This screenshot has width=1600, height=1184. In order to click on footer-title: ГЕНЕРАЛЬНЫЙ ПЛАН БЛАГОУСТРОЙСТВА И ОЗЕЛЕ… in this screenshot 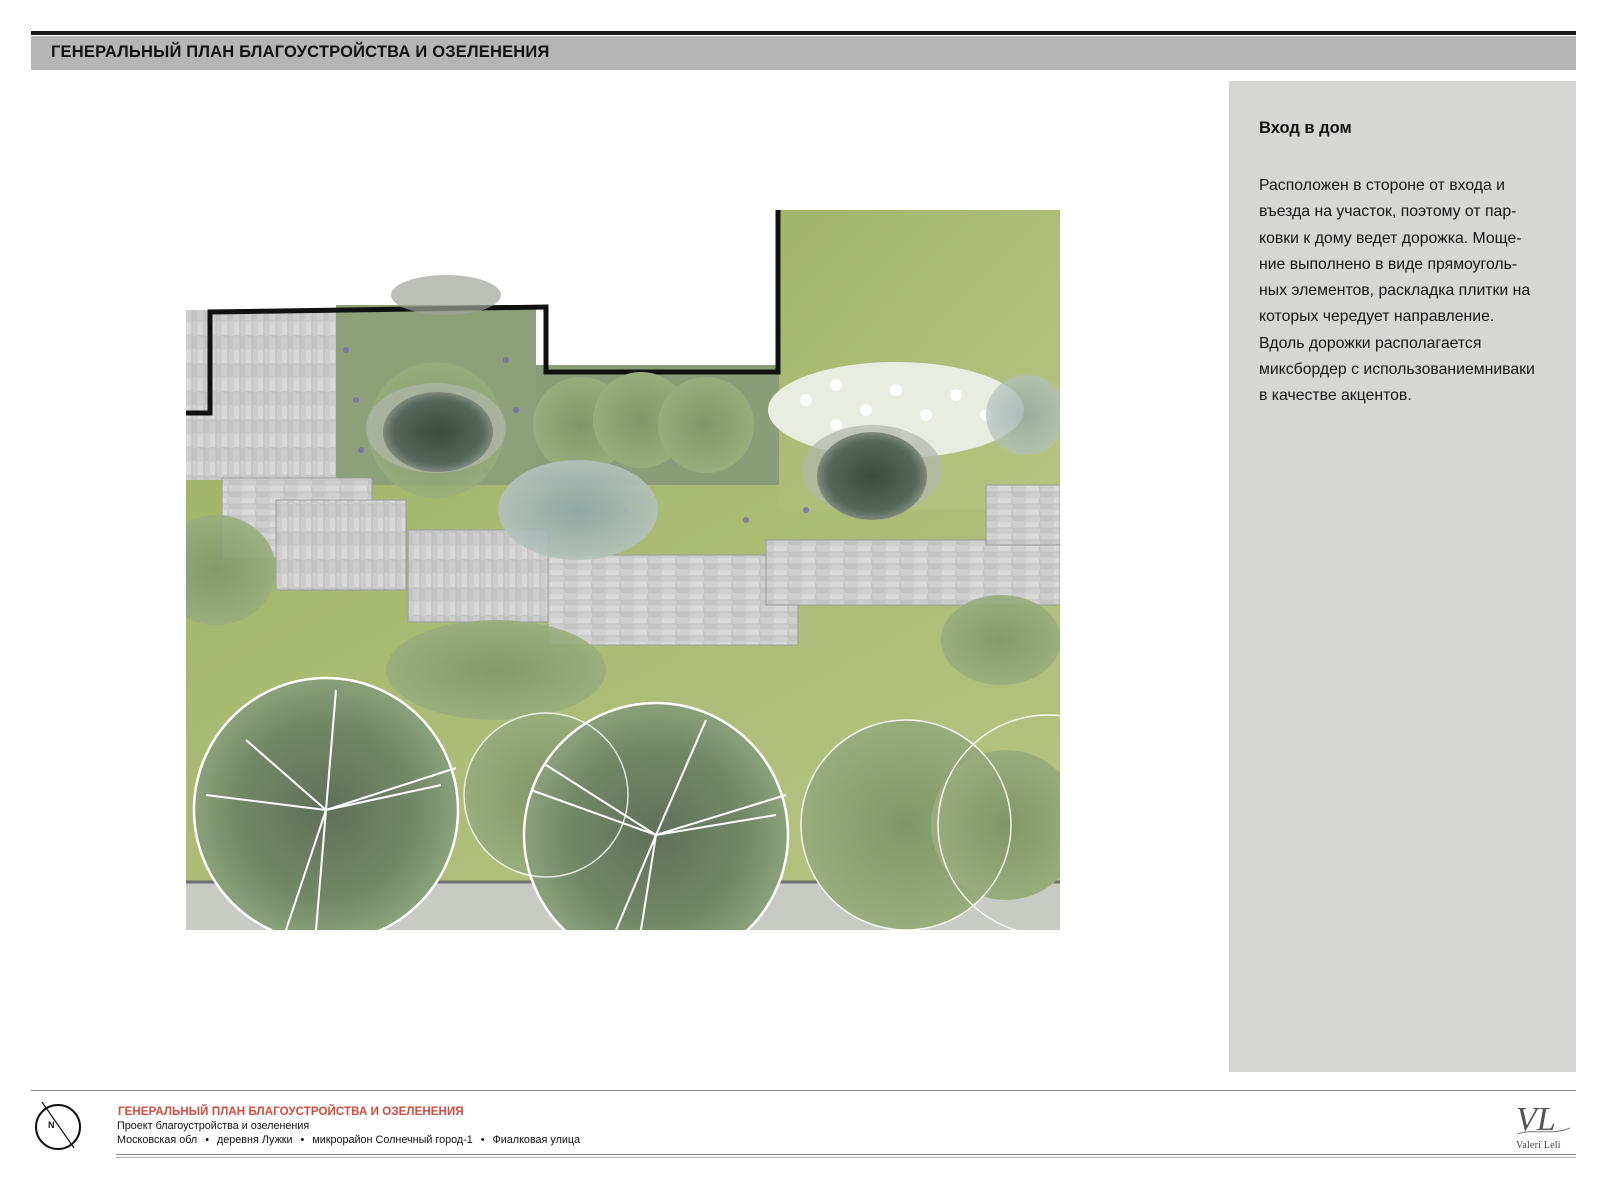, I will do `click(291, 1112)`.